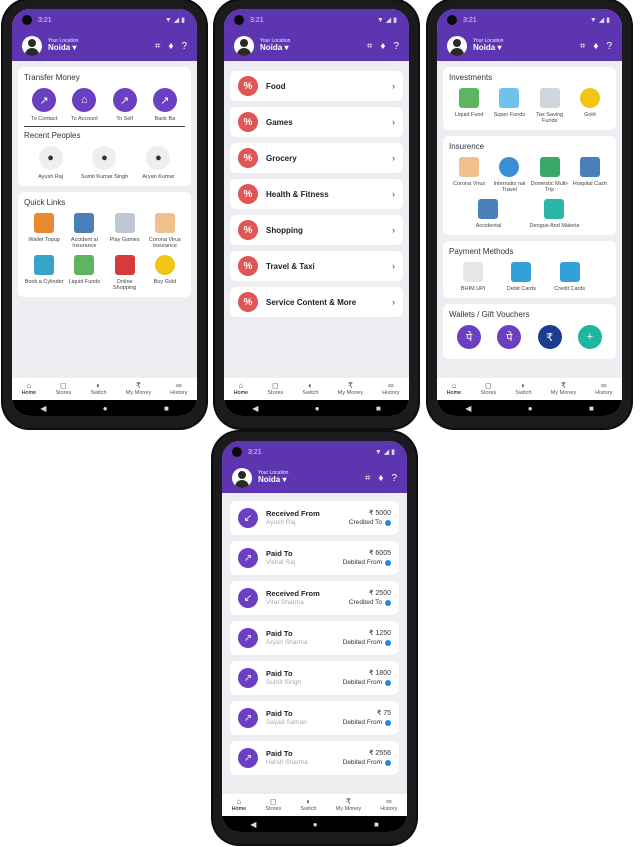 This screenshot has height=847, width=640. Describe the element at coordinates (590, 175) in the screenshot. I see `insurance-item: Hospital Cash` at that location.